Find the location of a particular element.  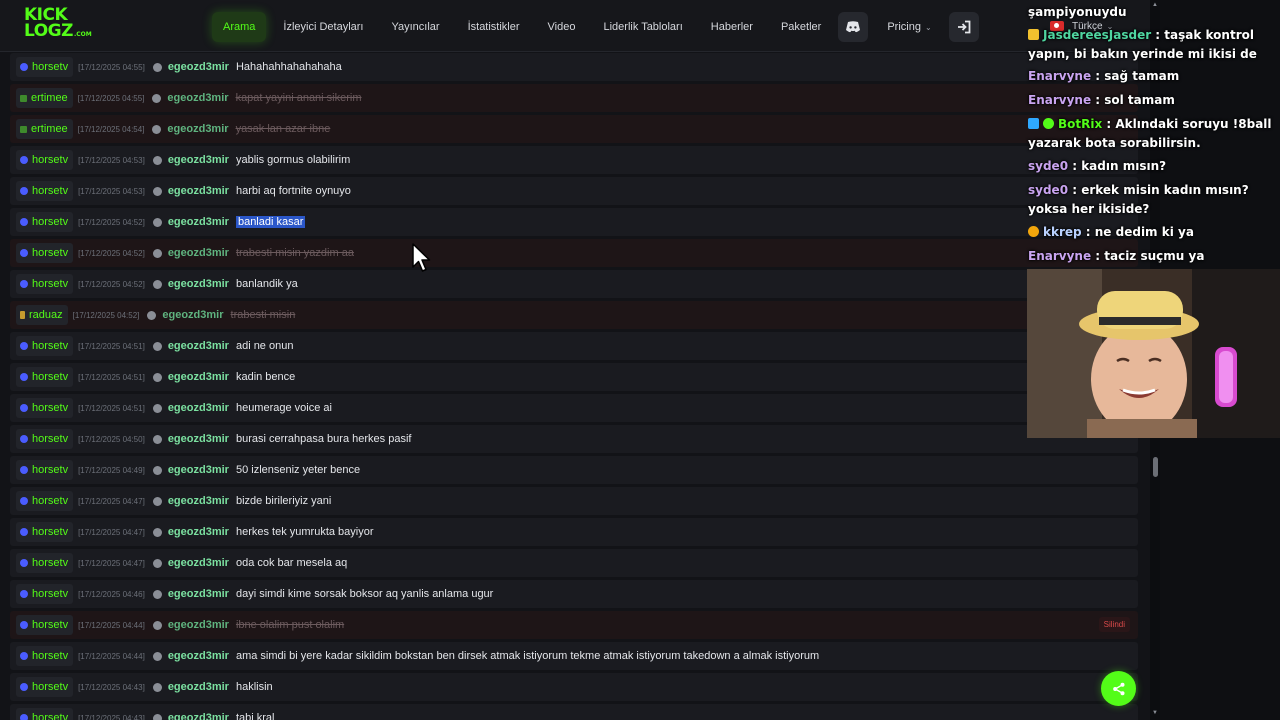

nav-item-pricing: Pricing ⌄ is located at coordinates (909, 27).